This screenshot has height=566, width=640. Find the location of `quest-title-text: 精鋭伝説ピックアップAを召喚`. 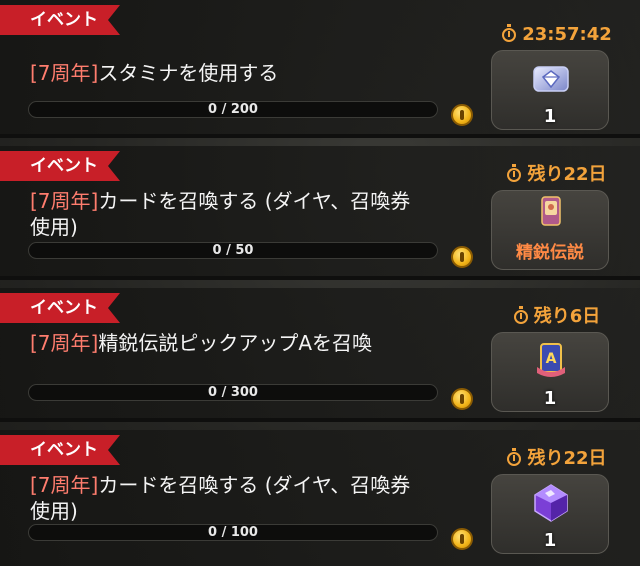

quest-title-text: 精鋭伝説ピックアップAを召喚 is located at coordinates (235, 343).